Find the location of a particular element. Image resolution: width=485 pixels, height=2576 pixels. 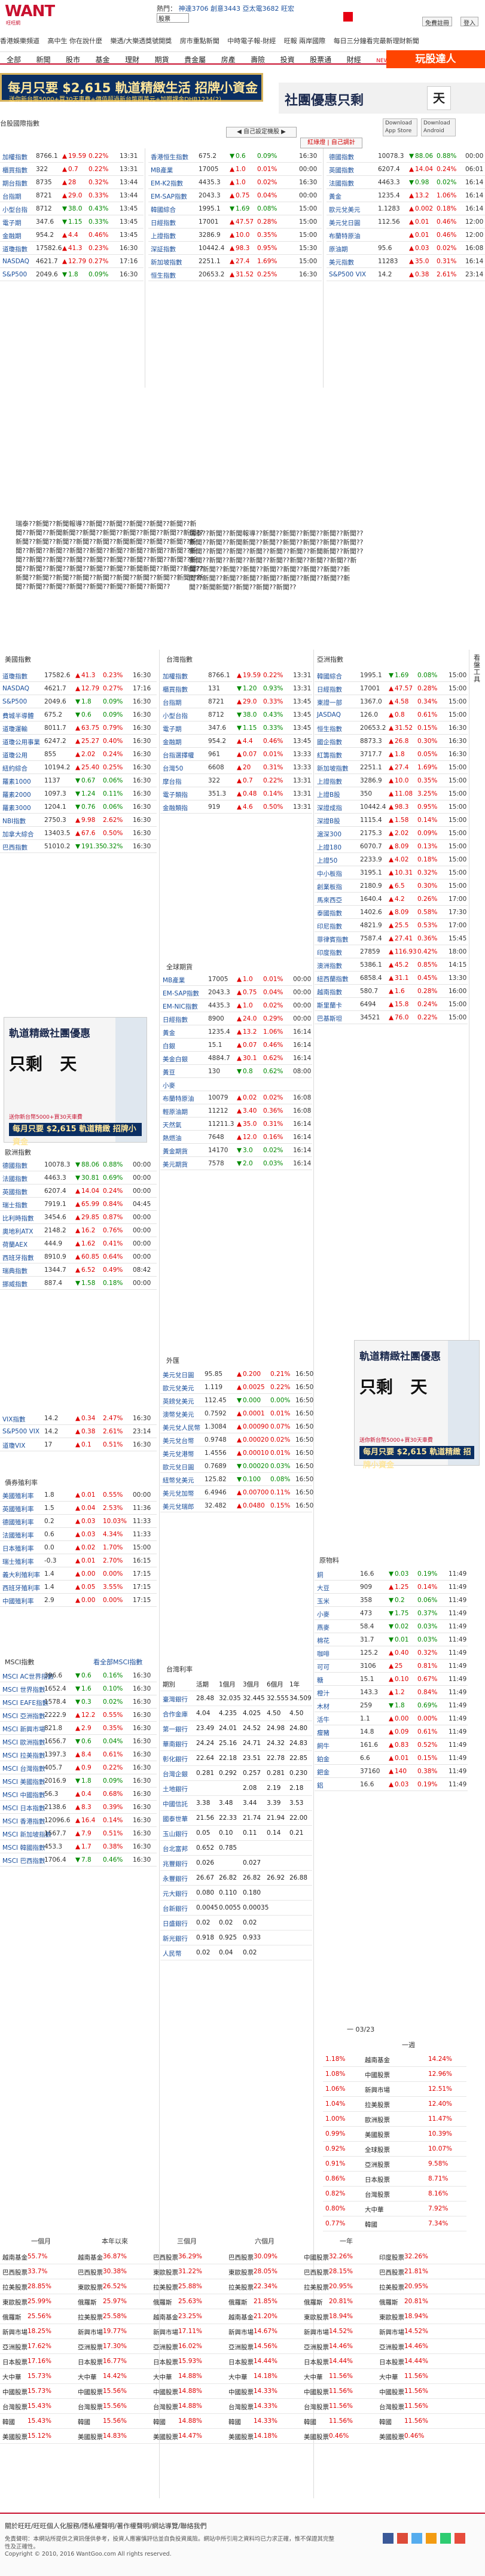

quote-row: 道瓊指數 17582.6 ▲ 41.3 0.23% 16:30 is located at coordinates (78, 675).